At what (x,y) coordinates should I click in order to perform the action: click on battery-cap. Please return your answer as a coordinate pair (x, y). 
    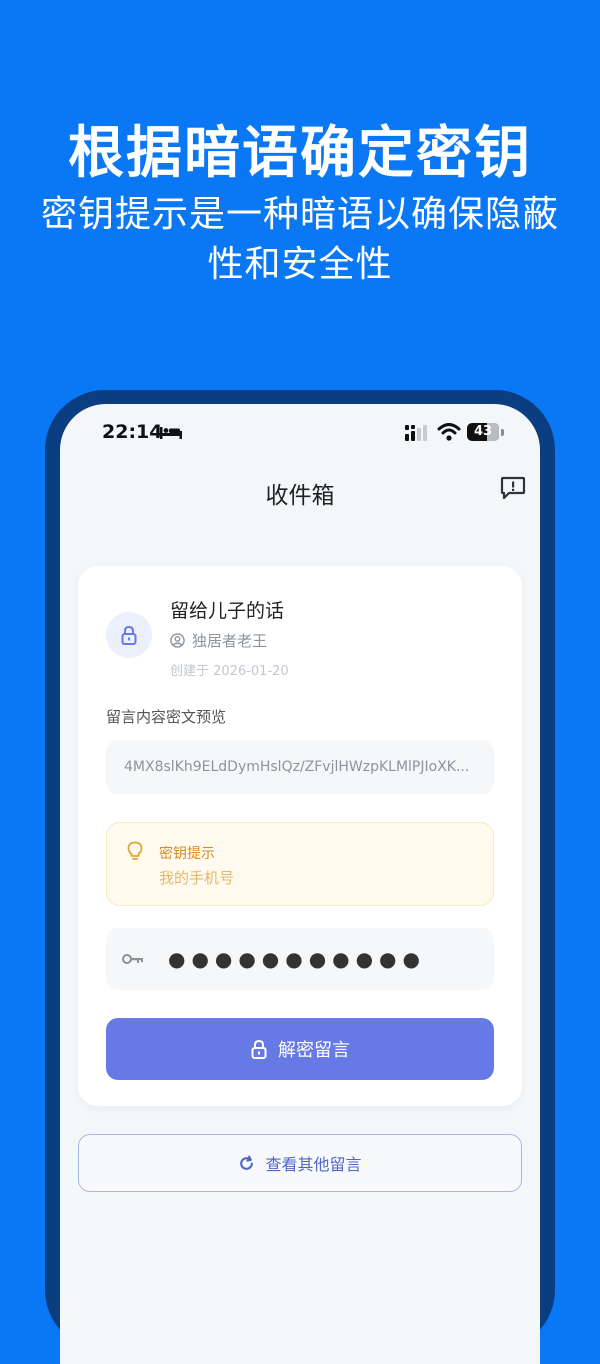
    Looking at the image, I should click on (502, 432).